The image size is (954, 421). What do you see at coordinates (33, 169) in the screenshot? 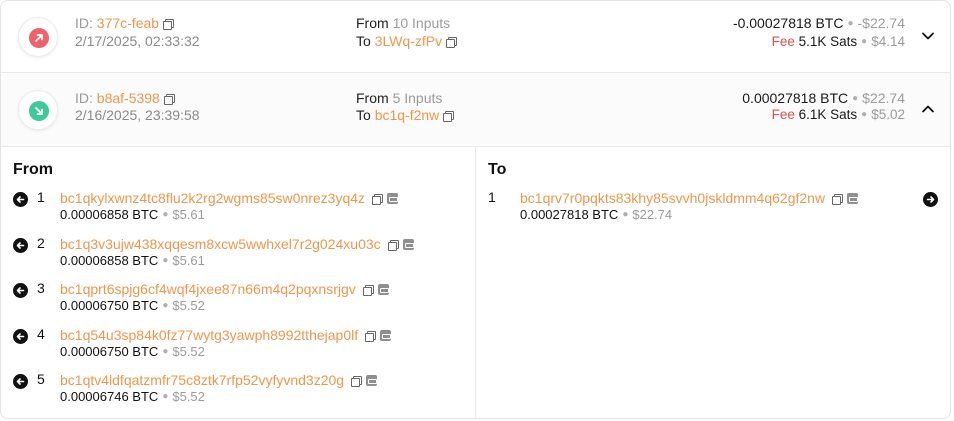
I see `inputs-title: From` at bounding box center [33, 169].